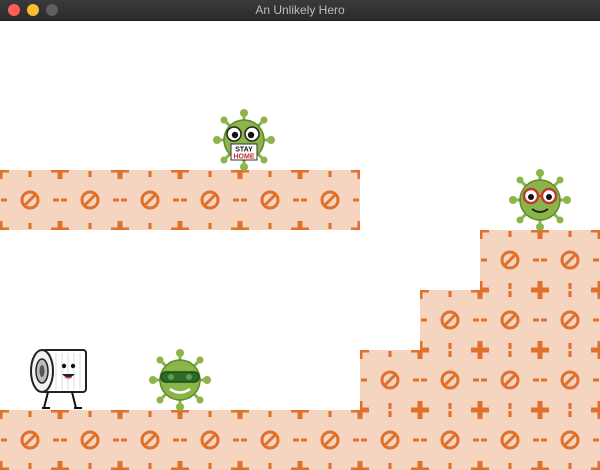 The image size is (600, 470). Describe the element at coordinates (540, 200) in the screenshot. I see `virus-glasses-enemy` at that location.